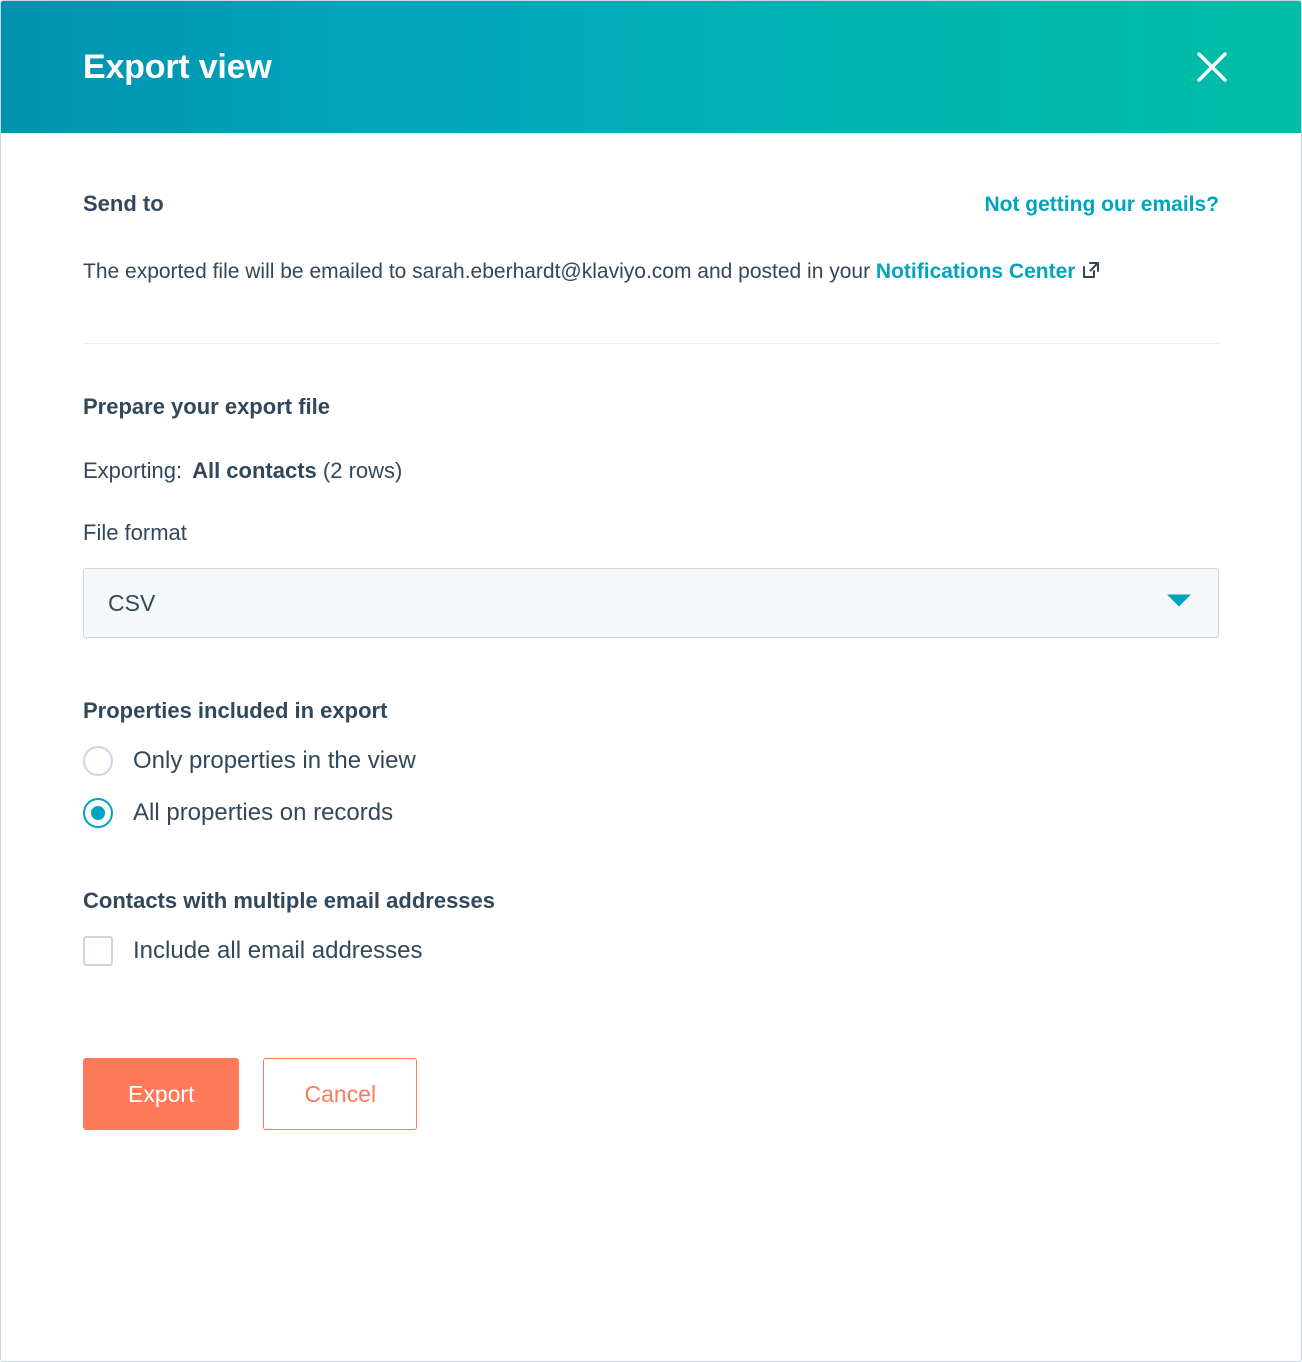  I want to click on checkbox-include-all-emails: Include all email addresses, so click(651, 951).